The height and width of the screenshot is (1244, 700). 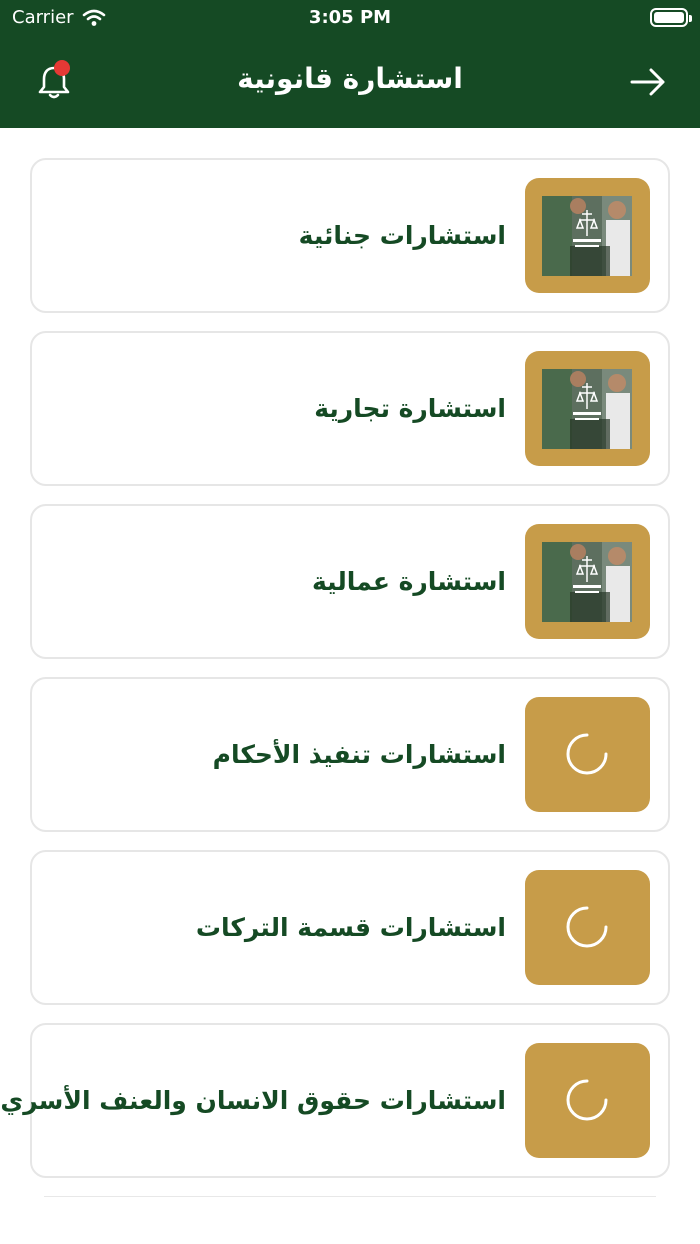 I want to click on category-card-inheritance: استشارات قسمة التركات, so click(x=350, y=927).